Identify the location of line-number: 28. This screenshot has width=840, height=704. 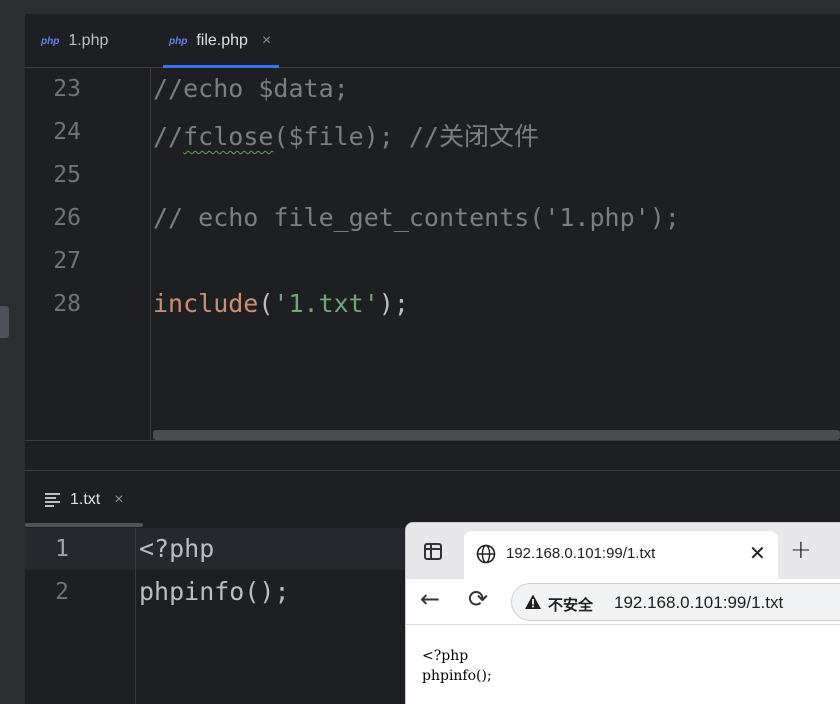
(67, 304).